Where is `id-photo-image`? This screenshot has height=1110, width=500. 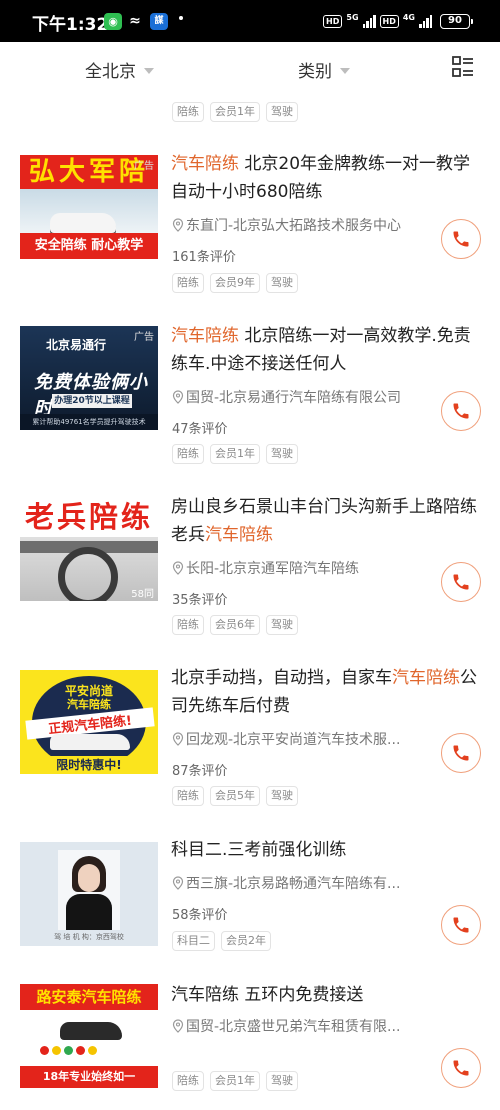 id-photo-image is located at coordinates (89, 878).